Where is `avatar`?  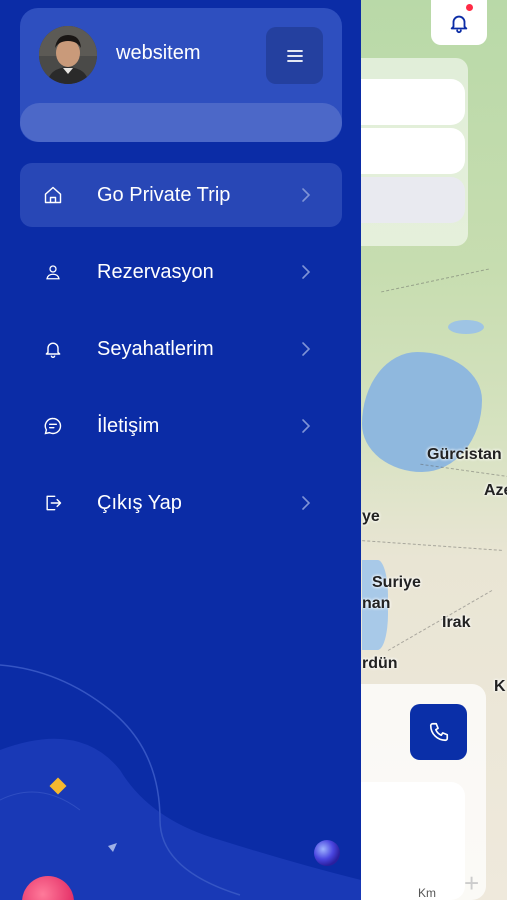 avatar is located at coordinates (68, 55).